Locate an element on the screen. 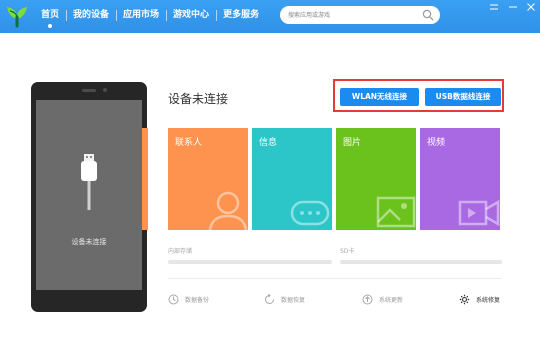  tile-label: 联系人 is located at coordinates (189, 143).